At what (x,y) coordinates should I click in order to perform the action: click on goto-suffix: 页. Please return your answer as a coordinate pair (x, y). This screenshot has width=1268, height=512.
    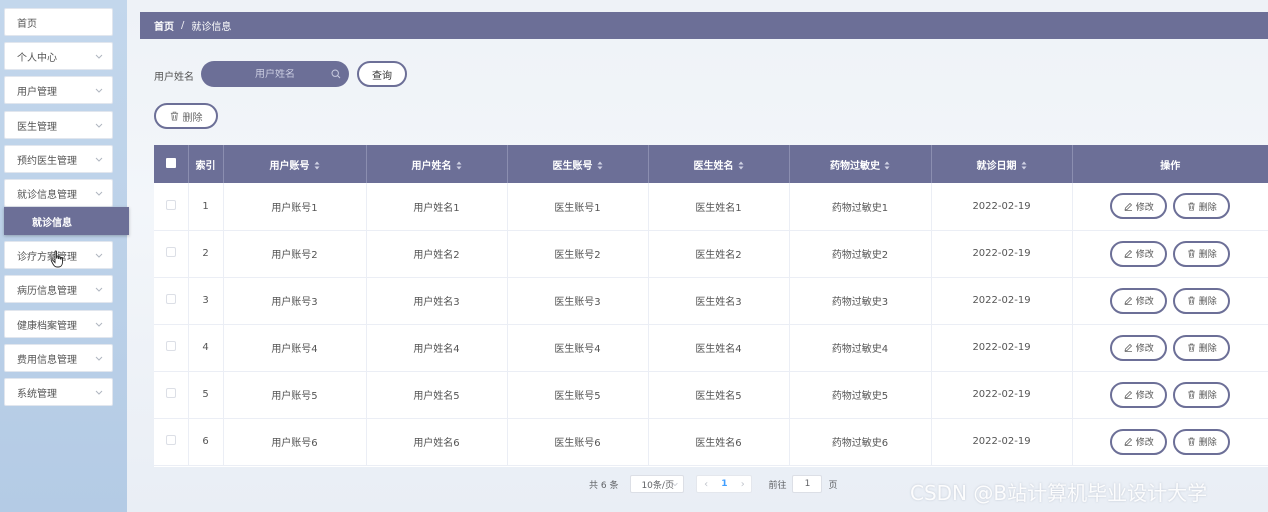
    Looking at the image, I should click on (833, 485).